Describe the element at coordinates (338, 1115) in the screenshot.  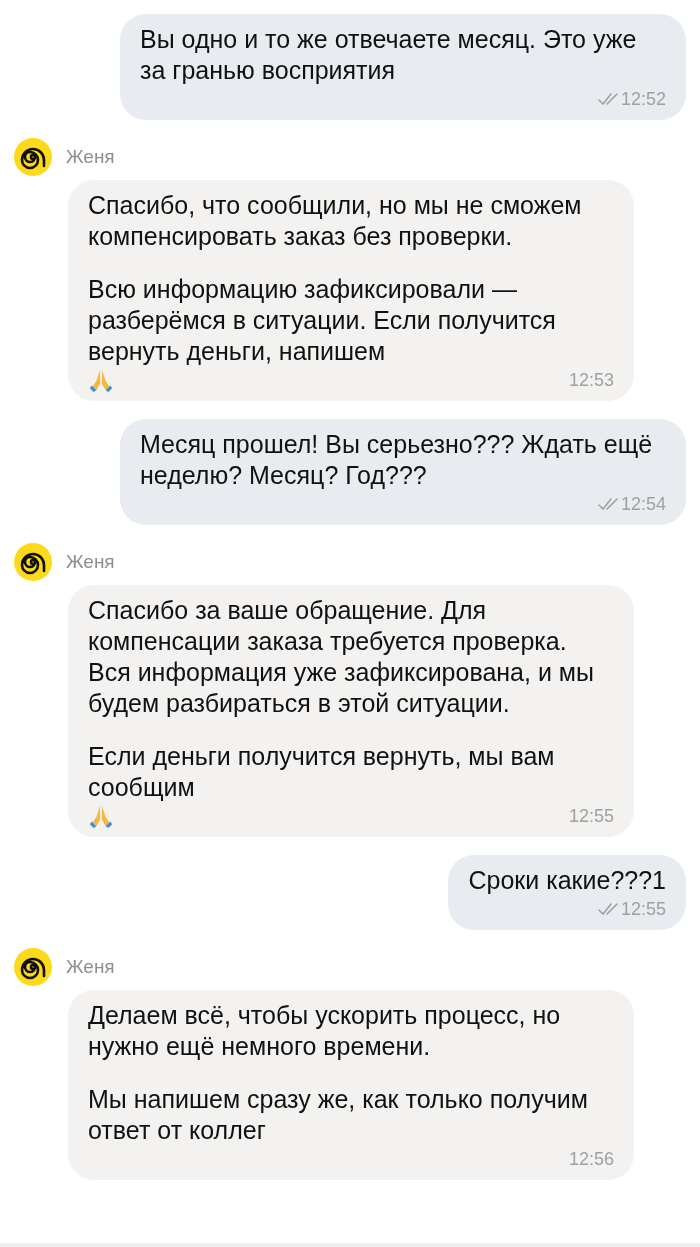
I see `message-text: Мы напишем сразу же, как только получим ответ от коллег` at that location.